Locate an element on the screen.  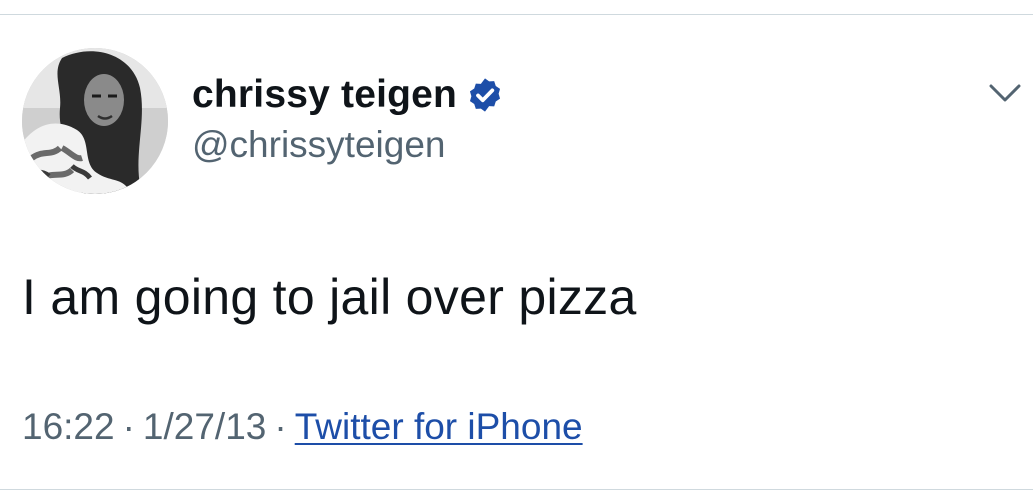
bottom-divider is located at coordinates (516, 489).